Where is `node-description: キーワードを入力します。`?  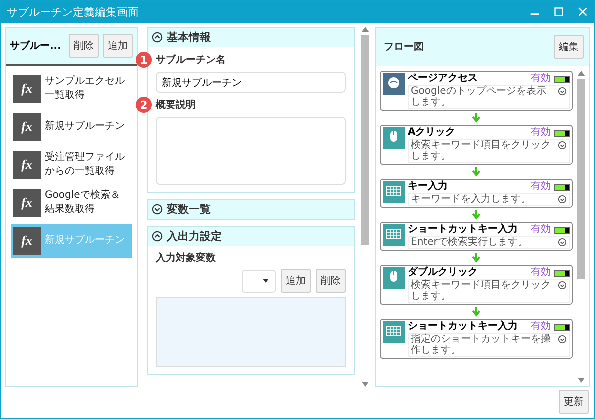
node-description: キーワードを入力します。 is located at coordinates (471, 199).